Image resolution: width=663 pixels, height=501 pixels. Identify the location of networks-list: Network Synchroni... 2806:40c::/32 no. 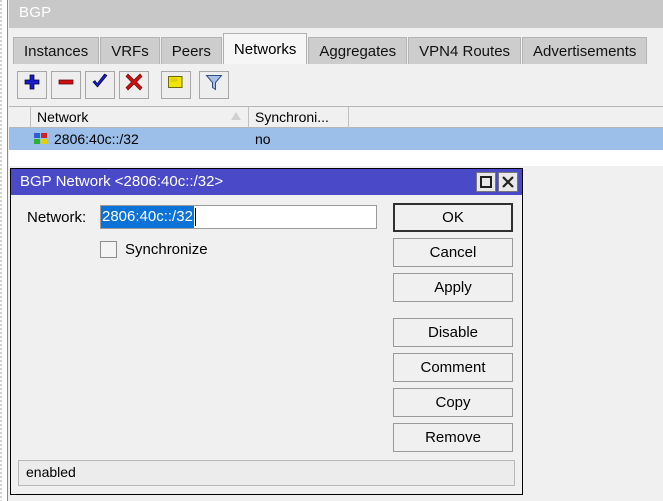
(336, 136).